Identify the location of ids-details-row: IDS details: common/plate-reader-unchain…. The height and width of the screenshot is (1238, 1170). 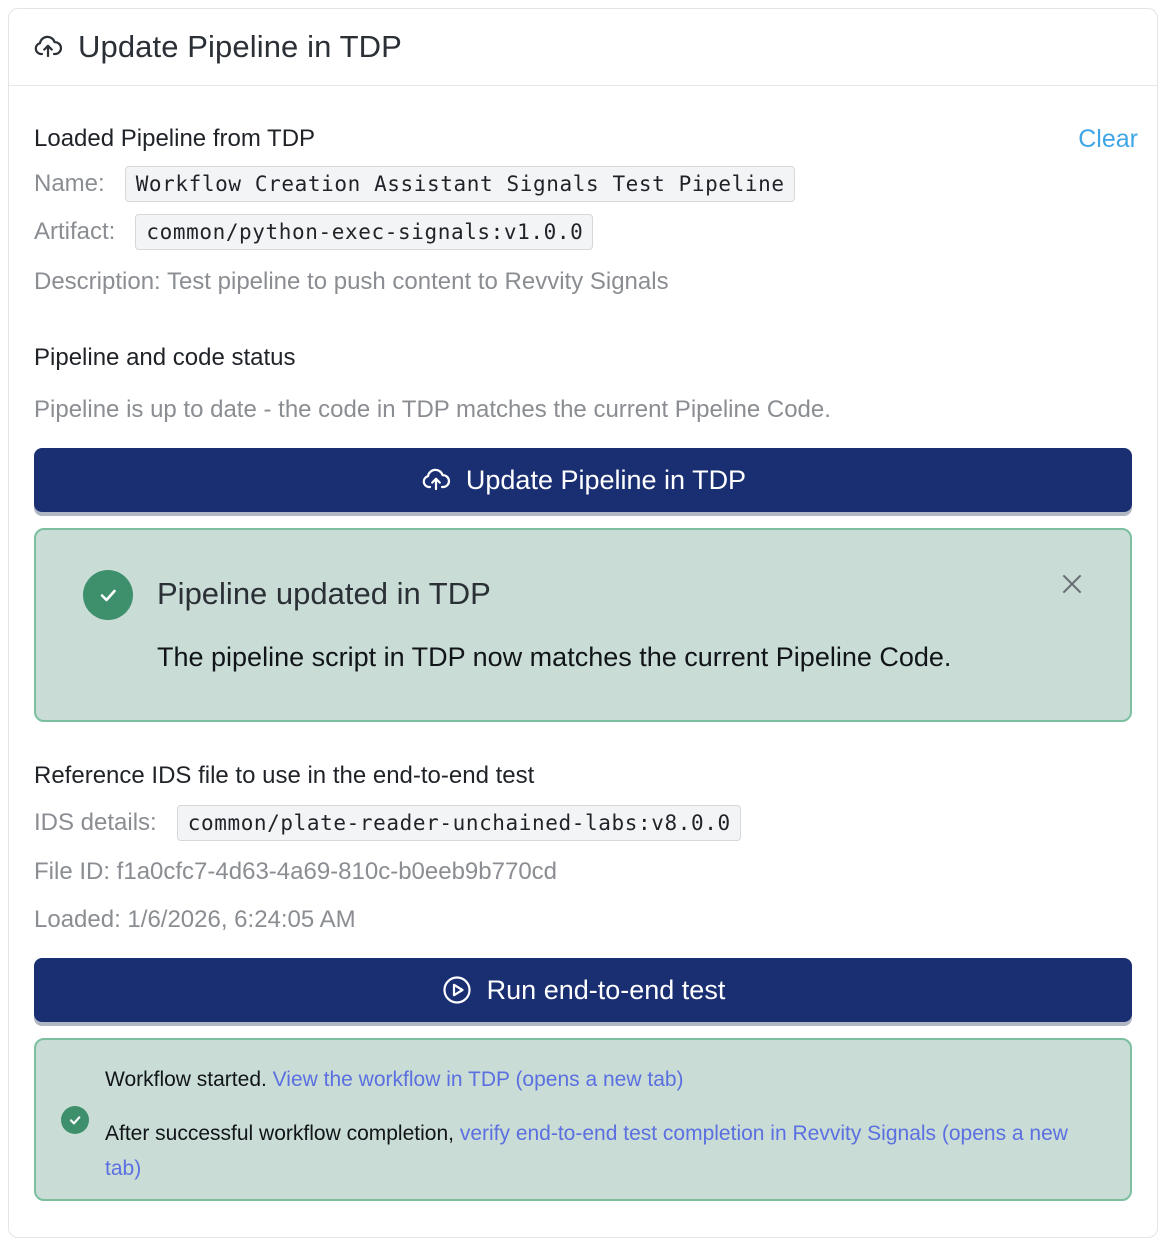
(387, 823).